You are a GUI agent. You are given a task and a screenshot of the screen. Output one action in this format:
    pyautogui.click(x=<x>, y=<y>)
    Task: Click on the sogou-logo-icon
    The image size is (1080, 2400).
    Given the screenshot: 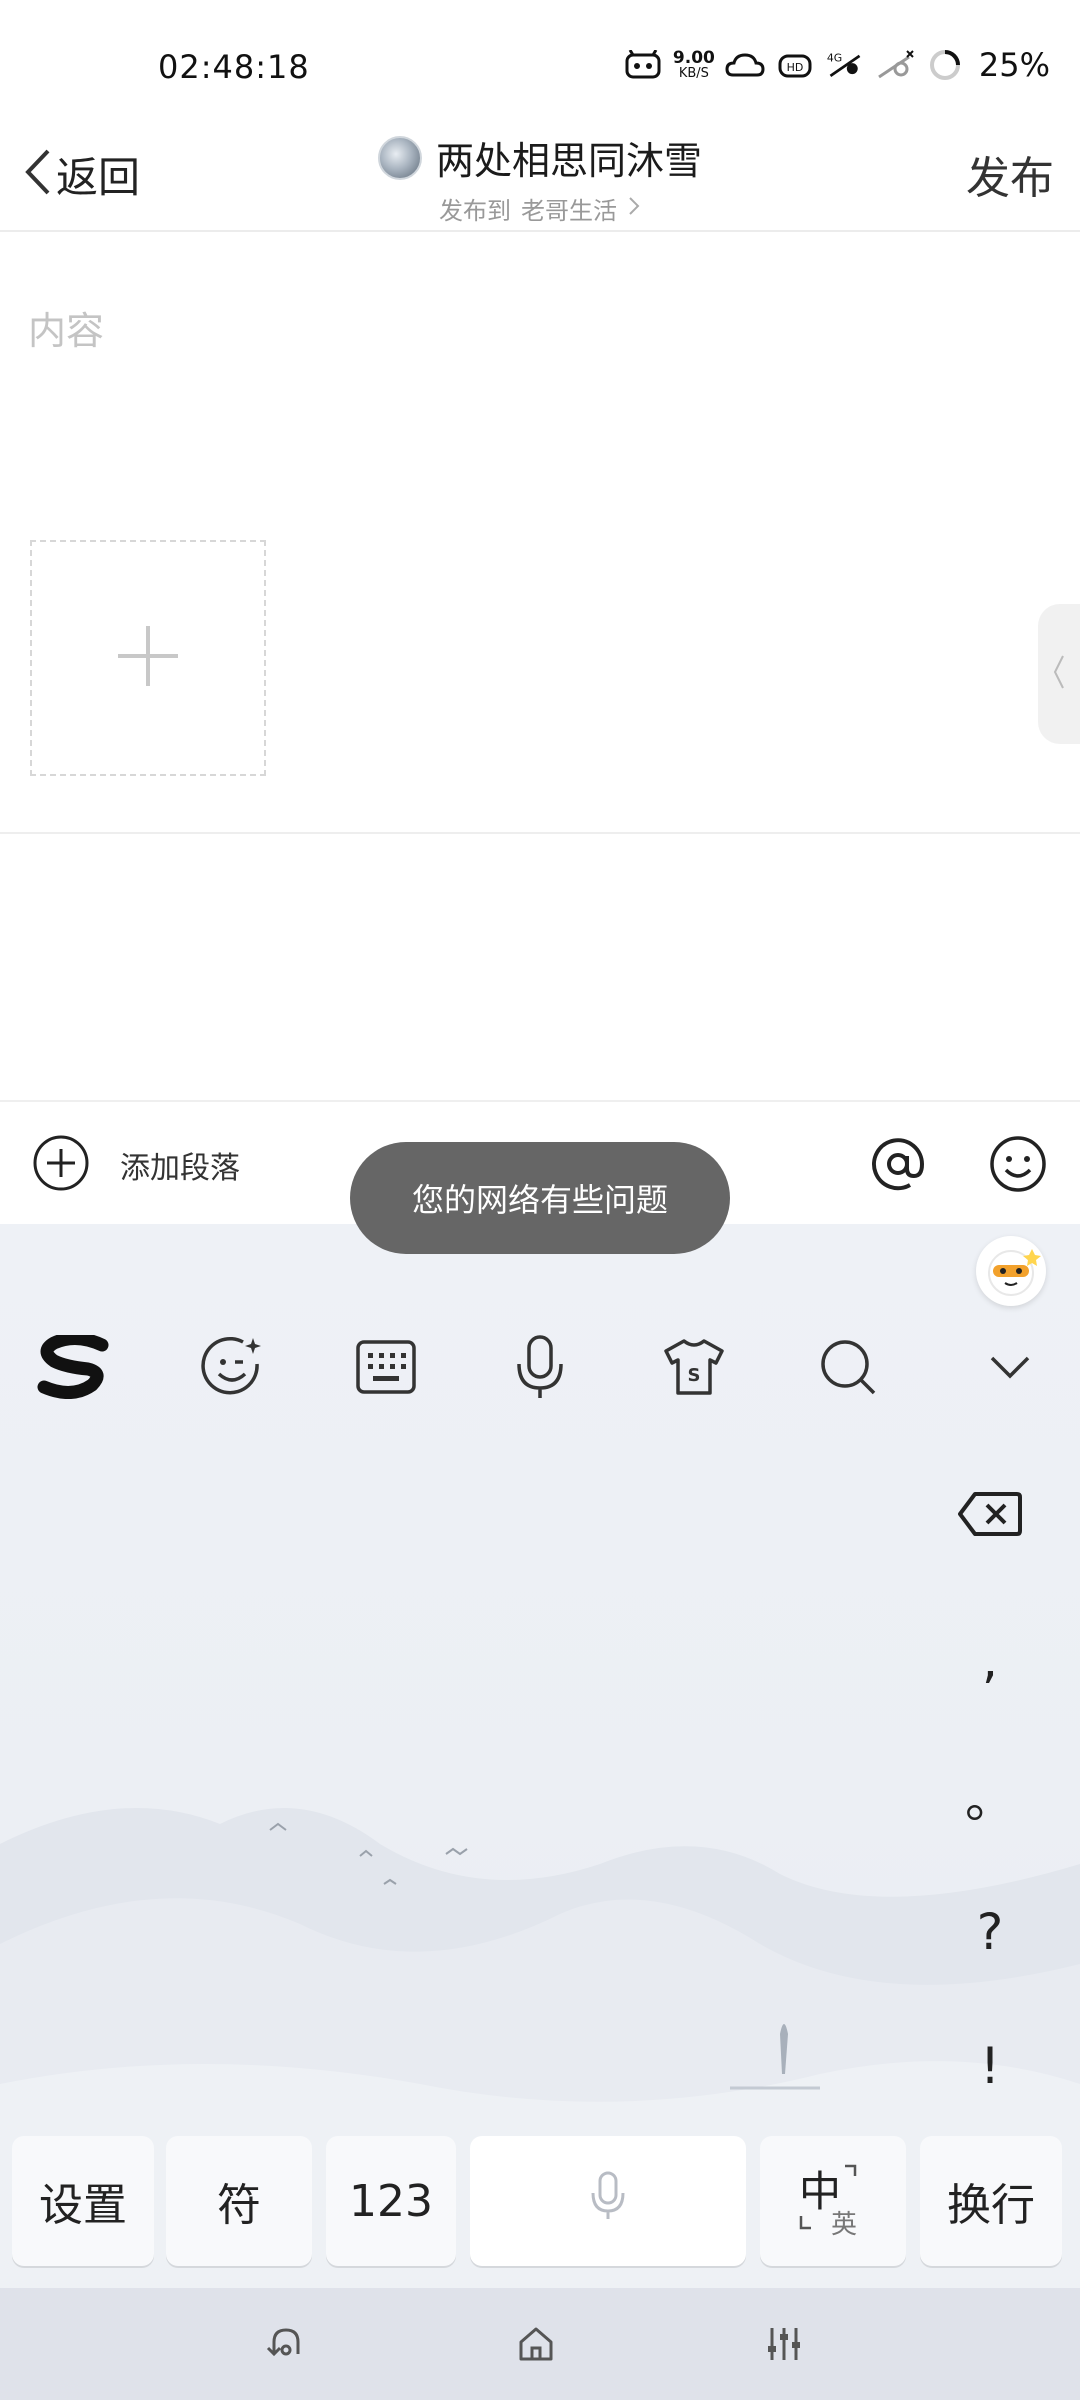 What is the action you would take?
    pyautogui.click(x=74, y=1367)
    